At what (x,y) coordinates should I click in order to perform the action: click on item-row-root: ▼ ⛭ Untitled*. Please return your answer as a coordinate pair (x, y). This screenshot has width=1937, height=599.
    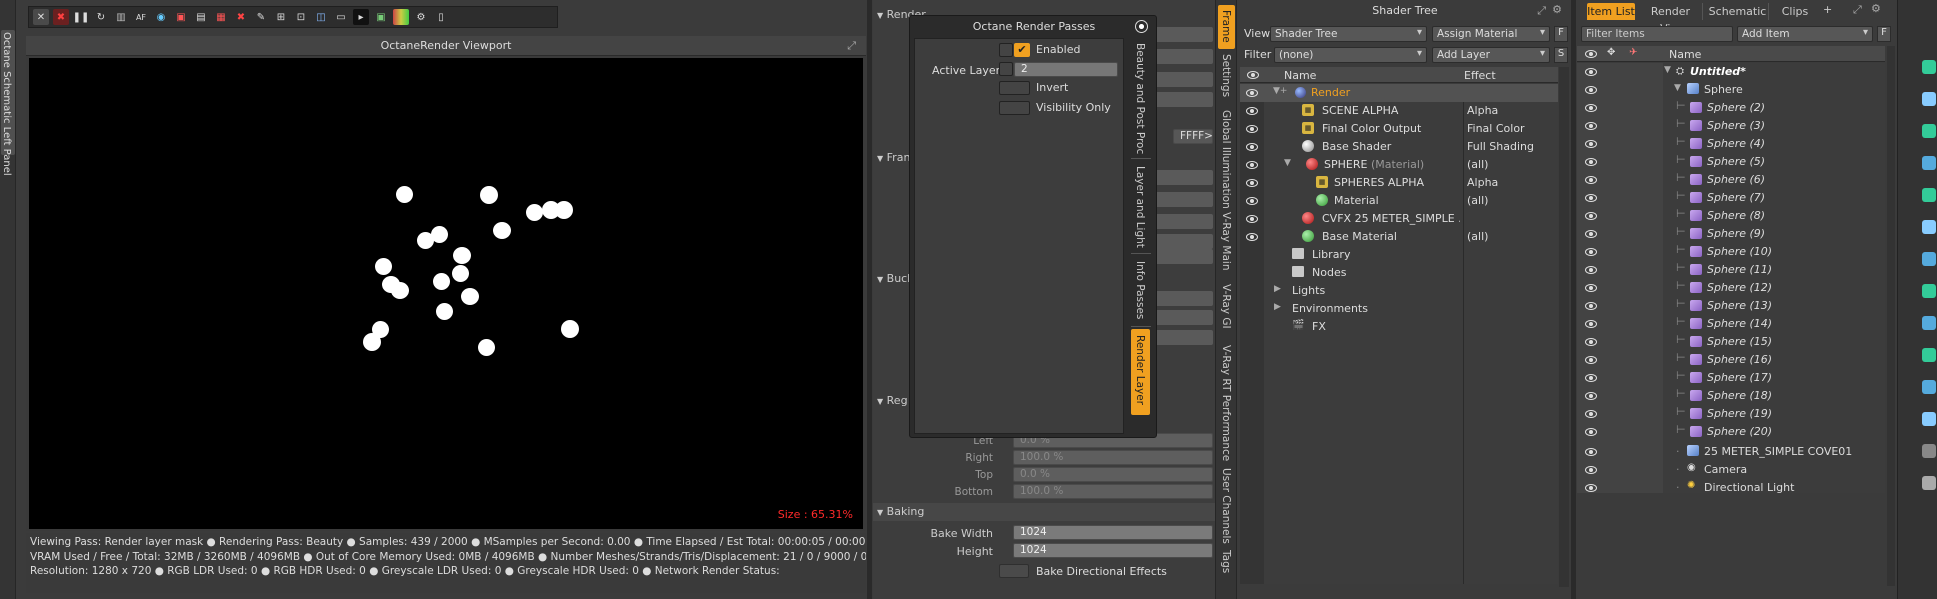
    Looking at the image, I should click on (1731, 72).